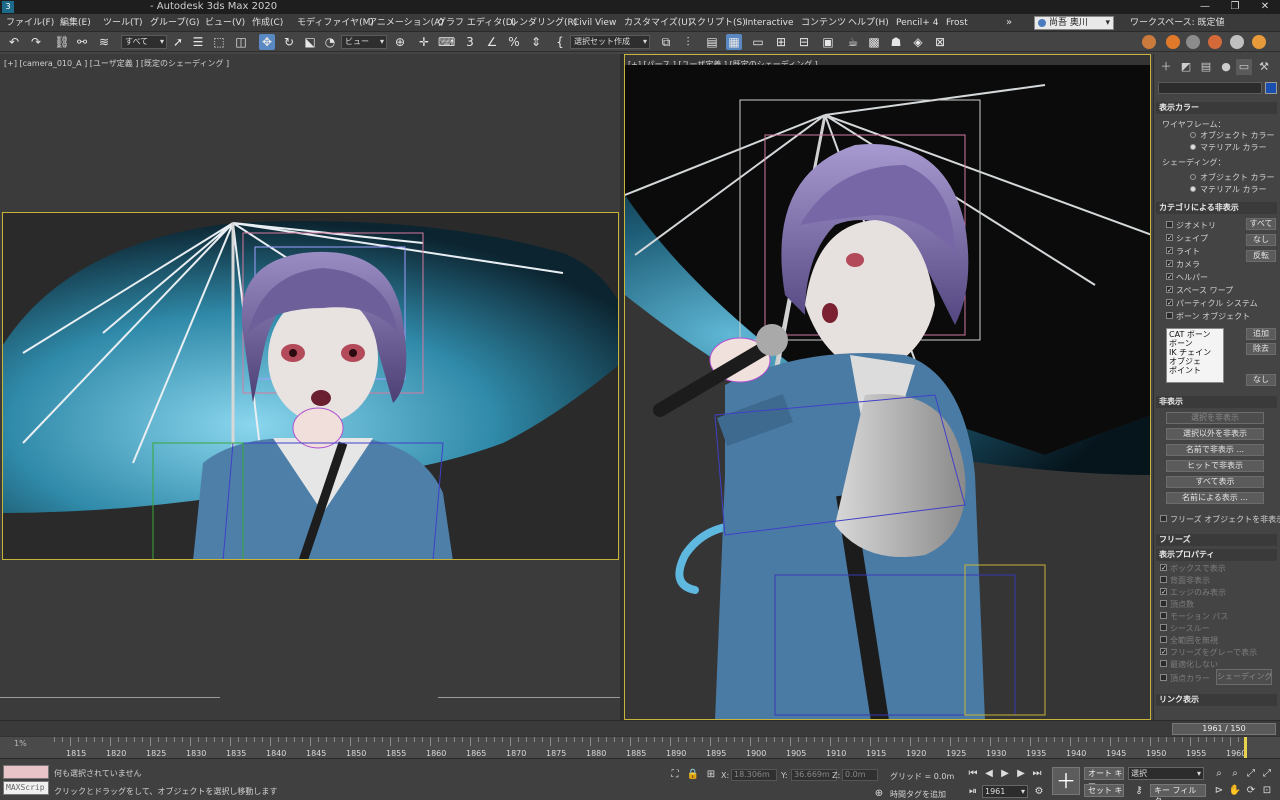  What do you see at coordinates (1005, 774) in the screenshot?
I see `play-icon: ▶` at bounding box center [1005, 774].